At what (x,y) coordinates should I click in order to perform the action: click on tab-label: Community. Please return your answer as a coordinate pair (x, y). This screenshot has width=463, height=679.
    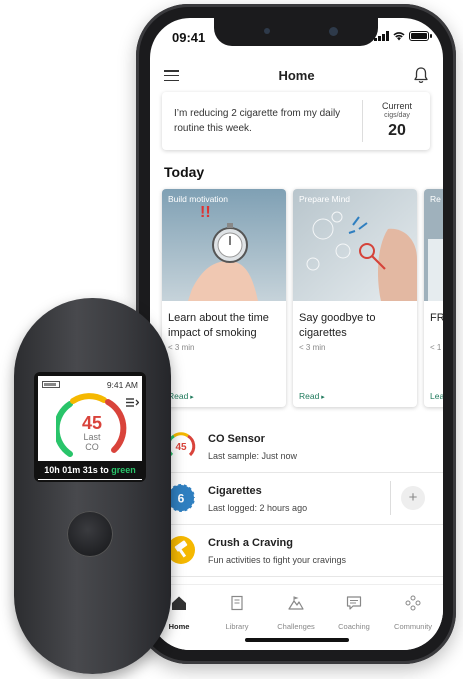
    Looking at the image, I should click on (413, 626).